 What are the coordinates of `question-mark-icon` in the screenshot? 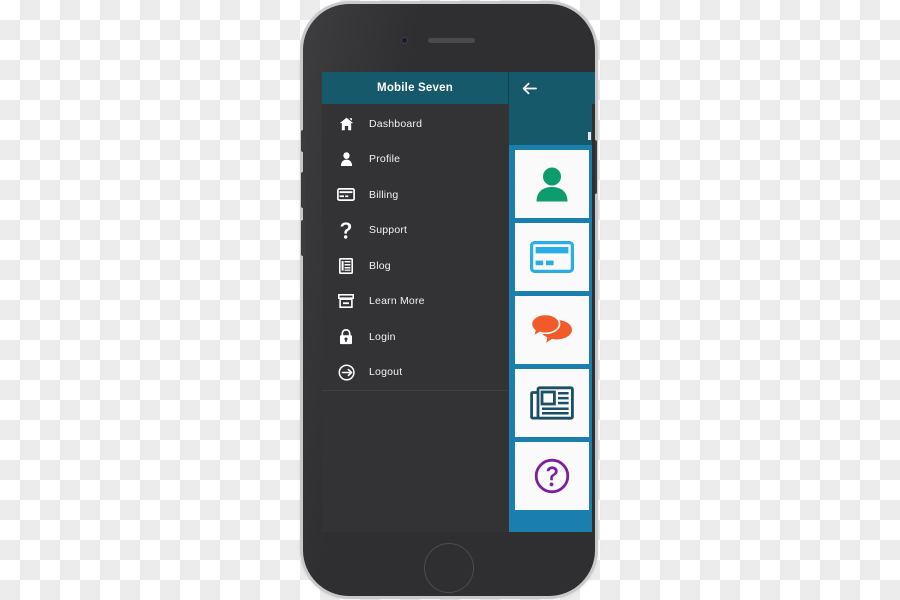 It's located at (346, 230).